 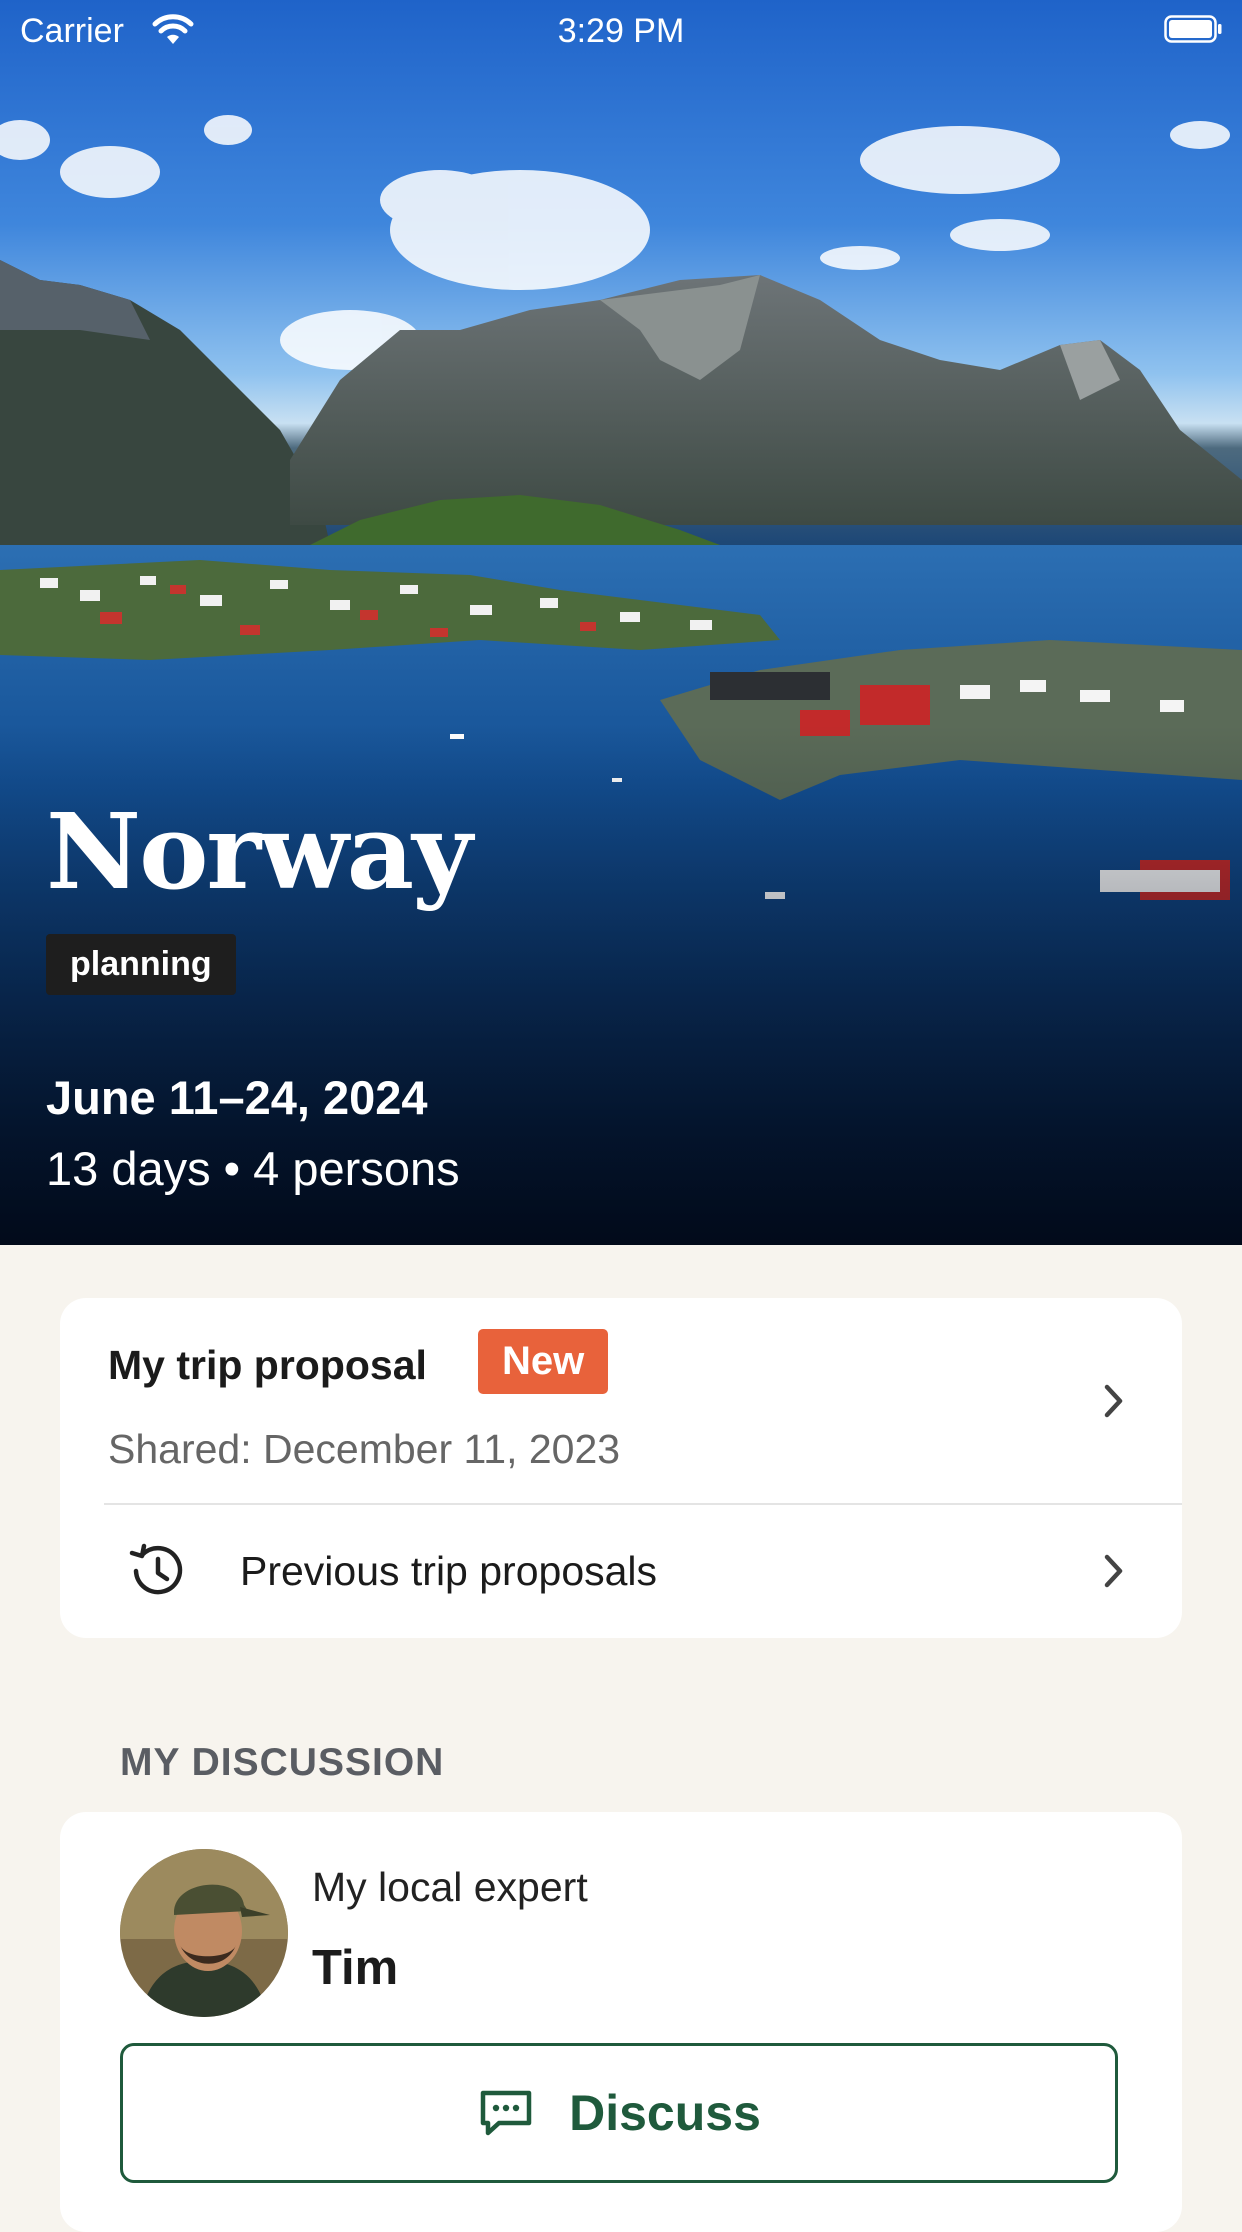 I want to click on previous-proposals-label: Previous trip proposals, so click(x=449, y=1571).